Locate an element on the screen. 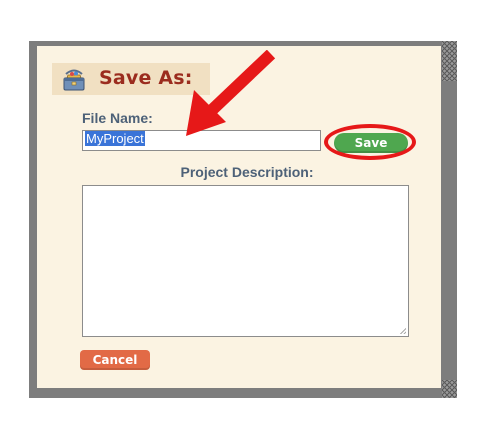 The width and height of the screenshot is (494, 422). resize-corner-top is located at coordinates (449, 61).